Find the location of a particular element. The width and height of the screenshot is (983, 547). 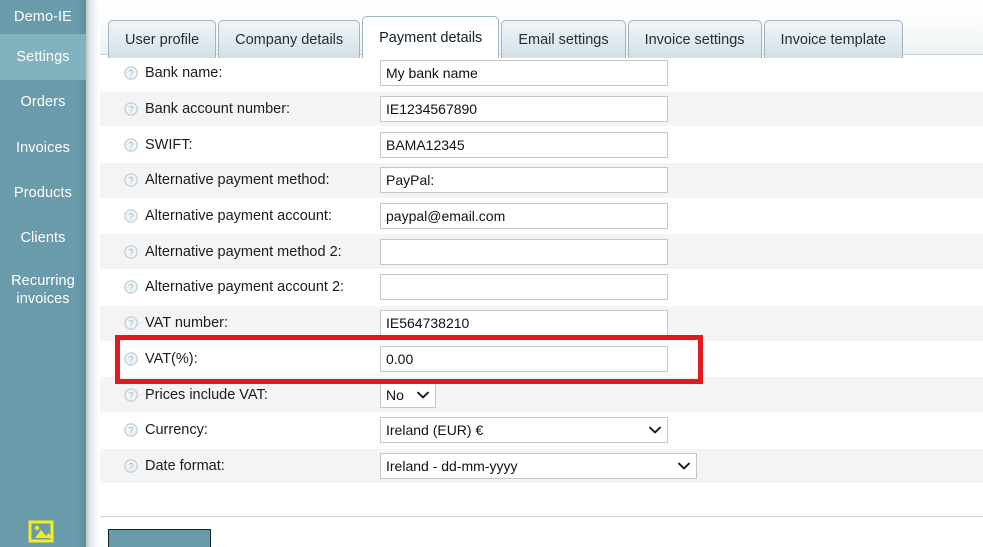

input-vat-number is located at coordinates (524, 323).